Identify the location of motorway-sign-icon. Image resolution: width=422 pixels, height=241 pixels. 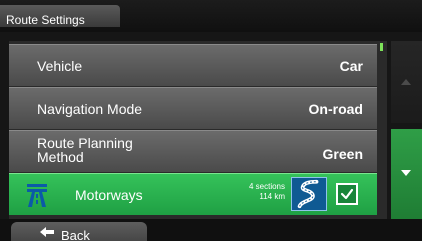
(37, 195).